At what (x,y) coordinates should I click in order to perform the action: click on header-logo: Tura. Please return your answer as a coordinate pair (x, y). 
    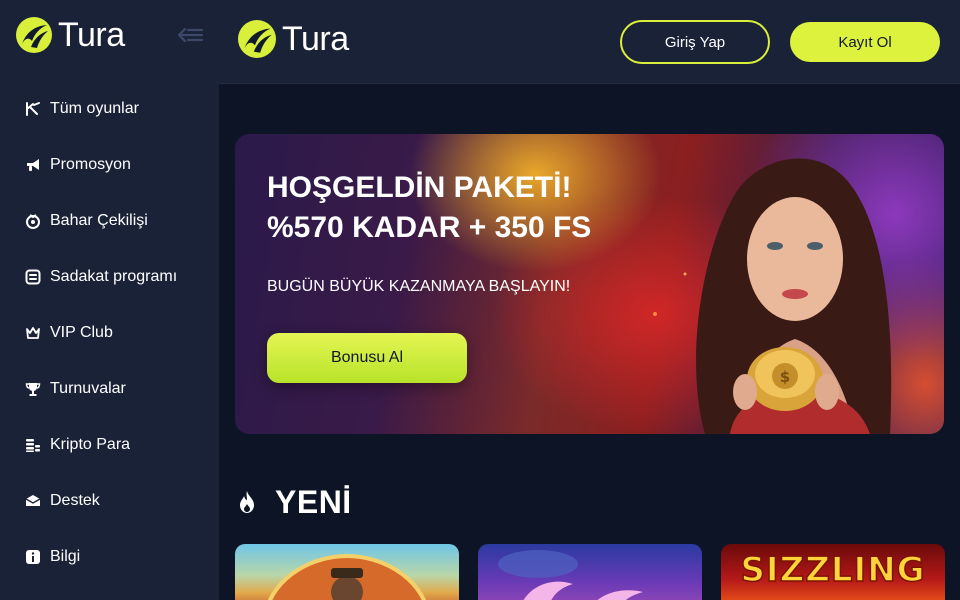
    Looking at the image, I should click on (293, 39).